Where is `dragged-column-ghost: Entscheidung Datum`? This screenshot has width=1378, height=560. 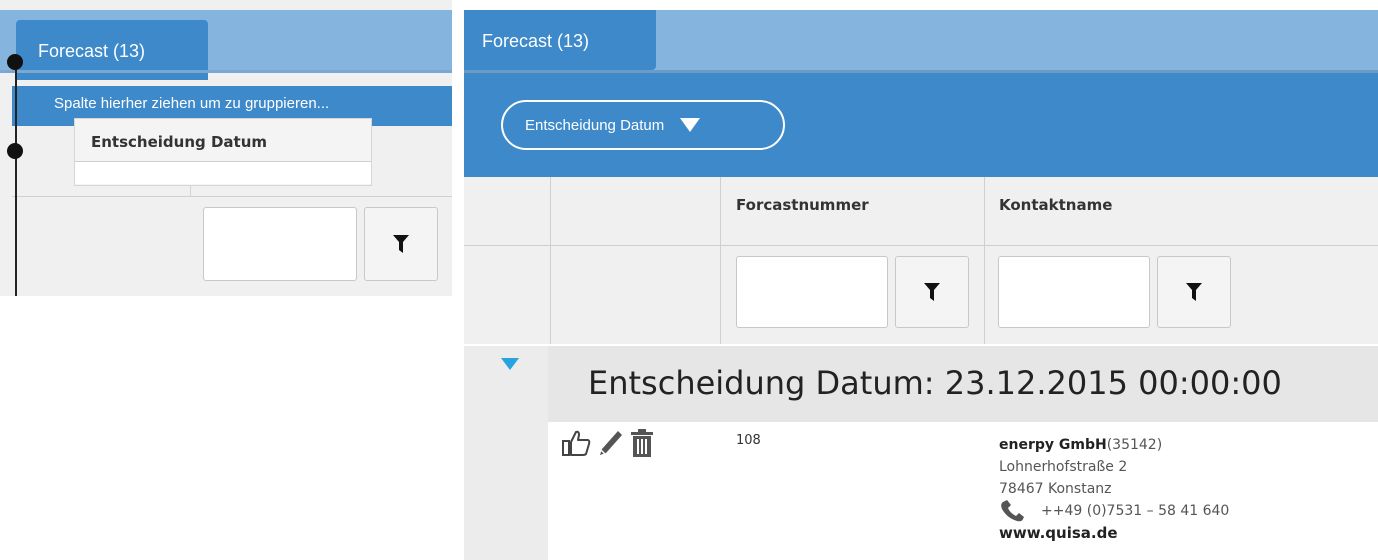
dragged-column-ghost: Entscheidung Datum is located at coordinates (223, 152).